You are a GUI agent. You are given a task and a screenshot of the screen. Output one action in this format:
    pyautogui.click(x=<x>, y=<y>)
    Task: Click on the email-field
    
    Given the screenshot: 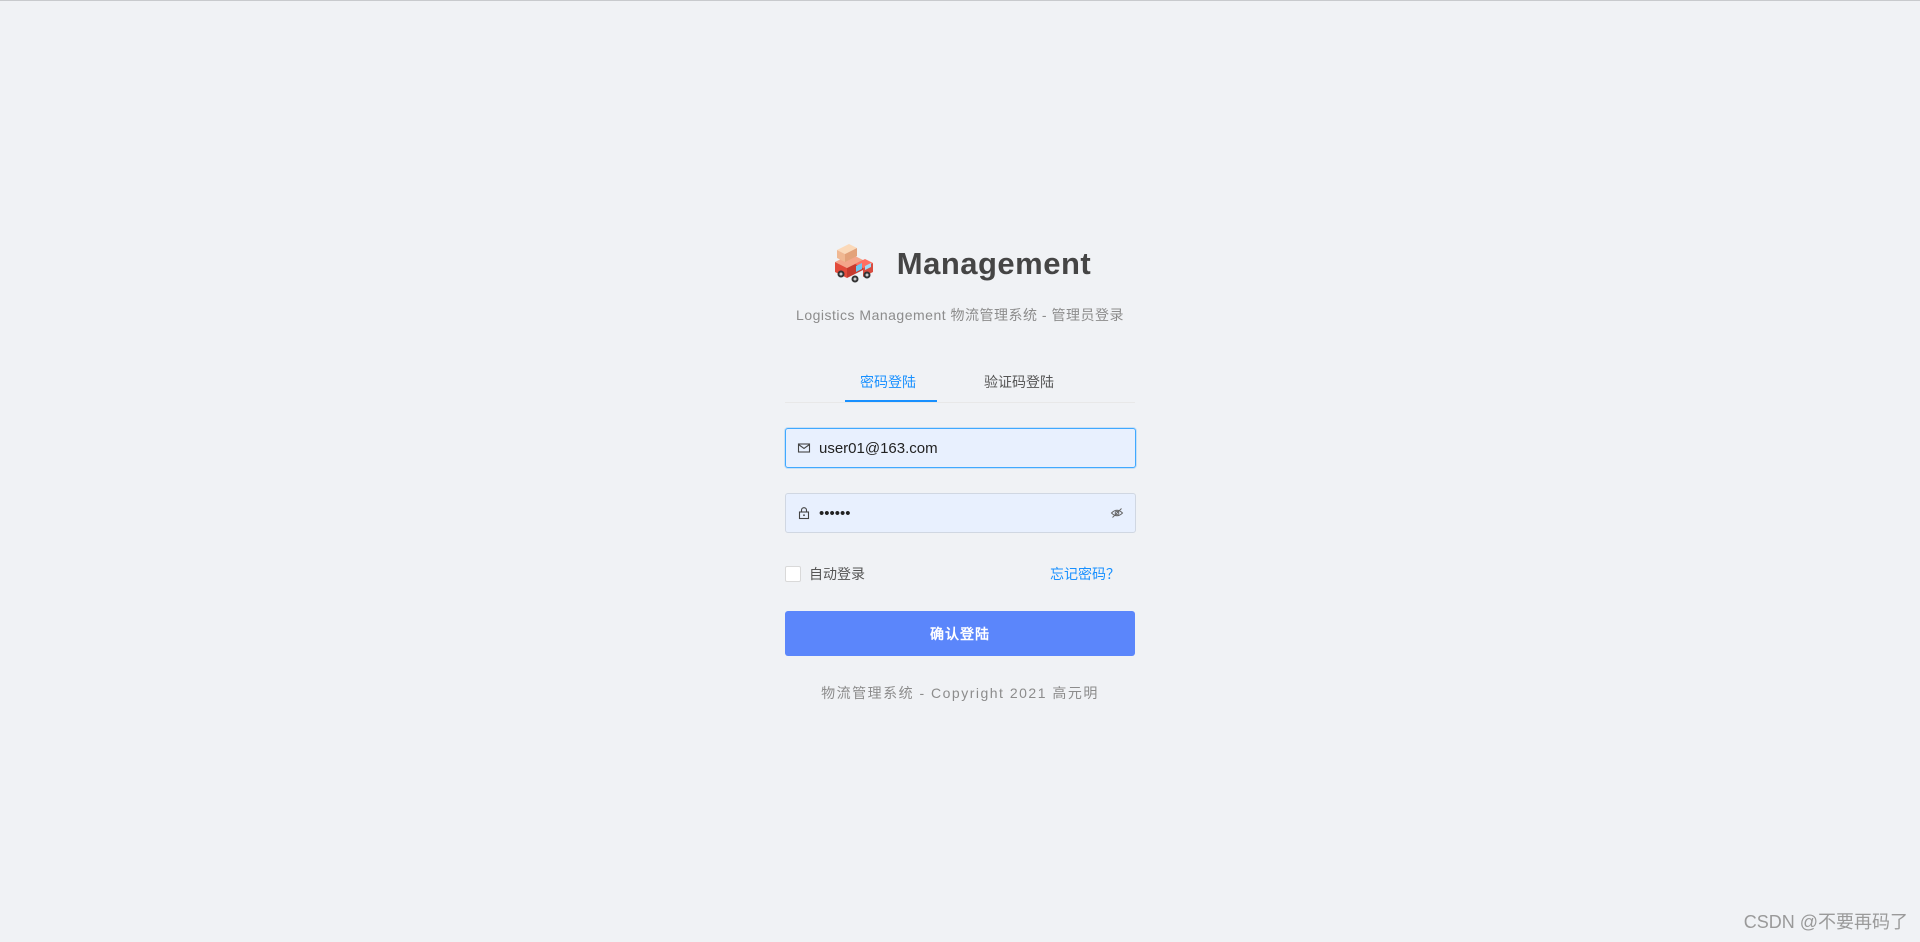 What is the action you would take?
    pyautogui.click(x=960, y=448)
    